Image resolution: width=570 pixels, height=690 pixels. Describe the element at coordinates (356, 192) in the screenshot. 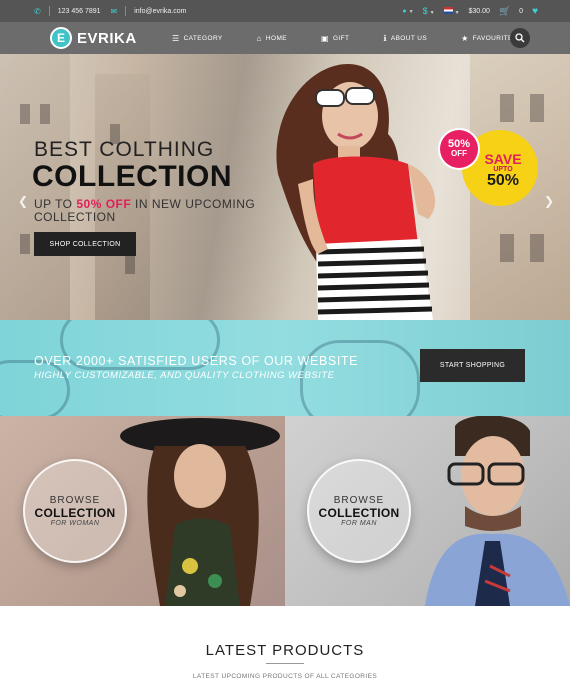

I see `hero-model-image` at that location.